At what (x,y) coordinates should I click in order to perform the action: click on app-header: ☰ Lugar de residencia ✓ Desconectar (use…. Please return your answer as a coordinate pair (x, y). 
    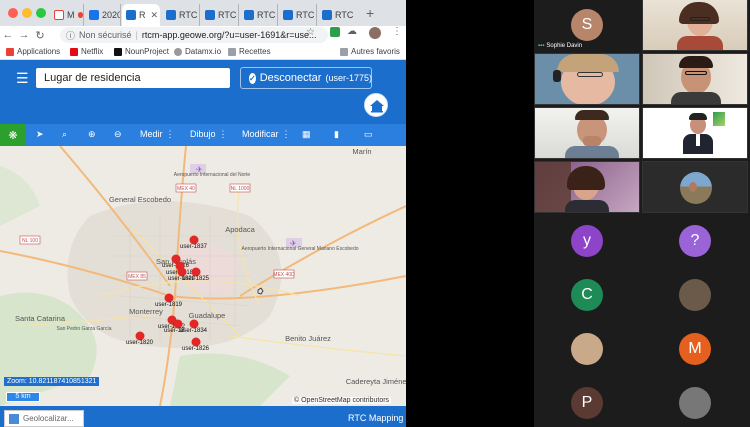
    Looking at the image, I should click on (203, 92).